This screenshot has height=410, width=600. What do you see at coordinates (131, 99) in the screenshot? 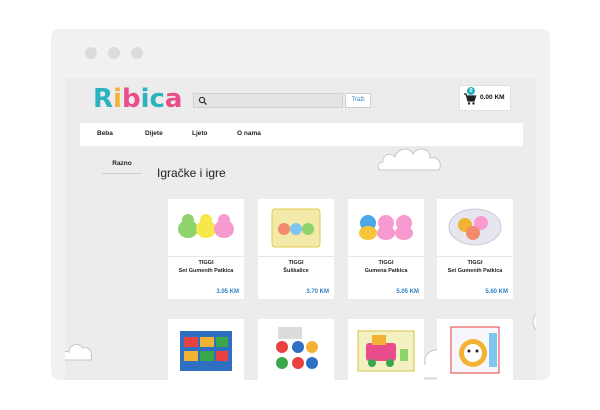
I see `logo-letter: b` at bounding box center [131, 99].